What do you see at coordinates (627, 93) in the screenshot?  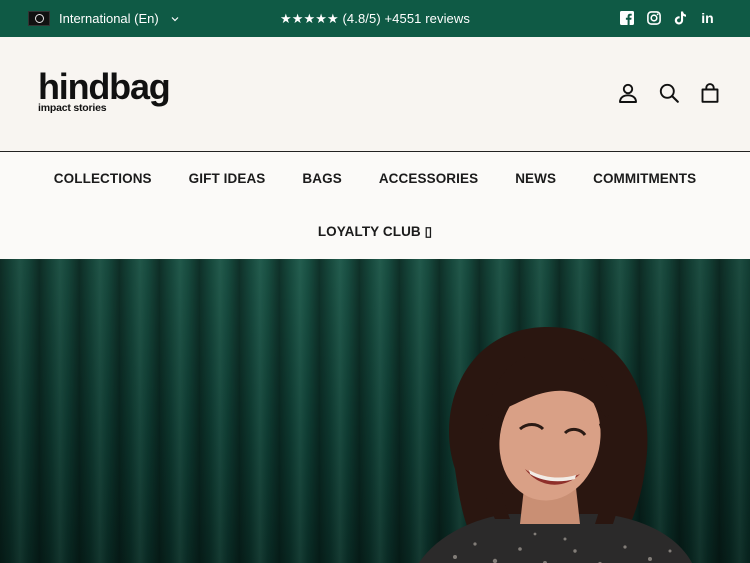 I see `account-icon` at bounding box center [627, 93].